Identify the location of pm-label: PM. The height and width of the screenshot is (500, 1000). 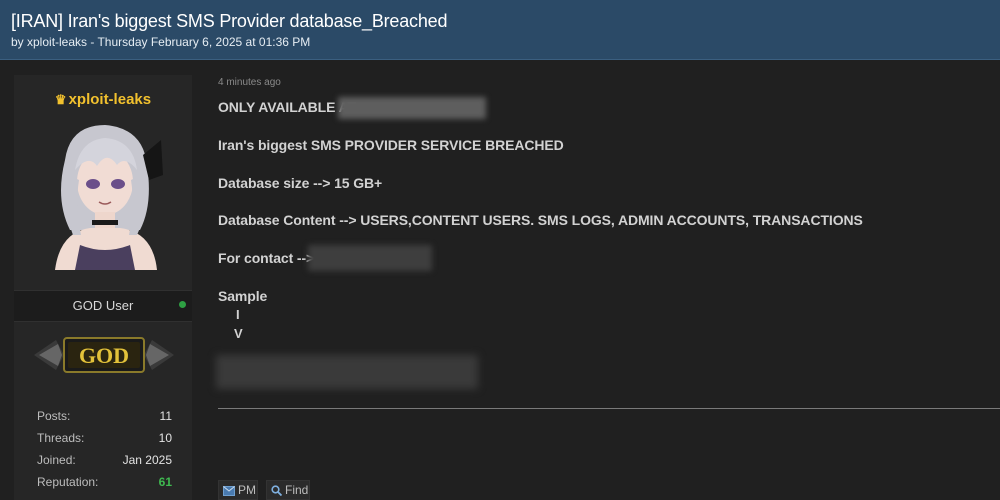
(247, 490).